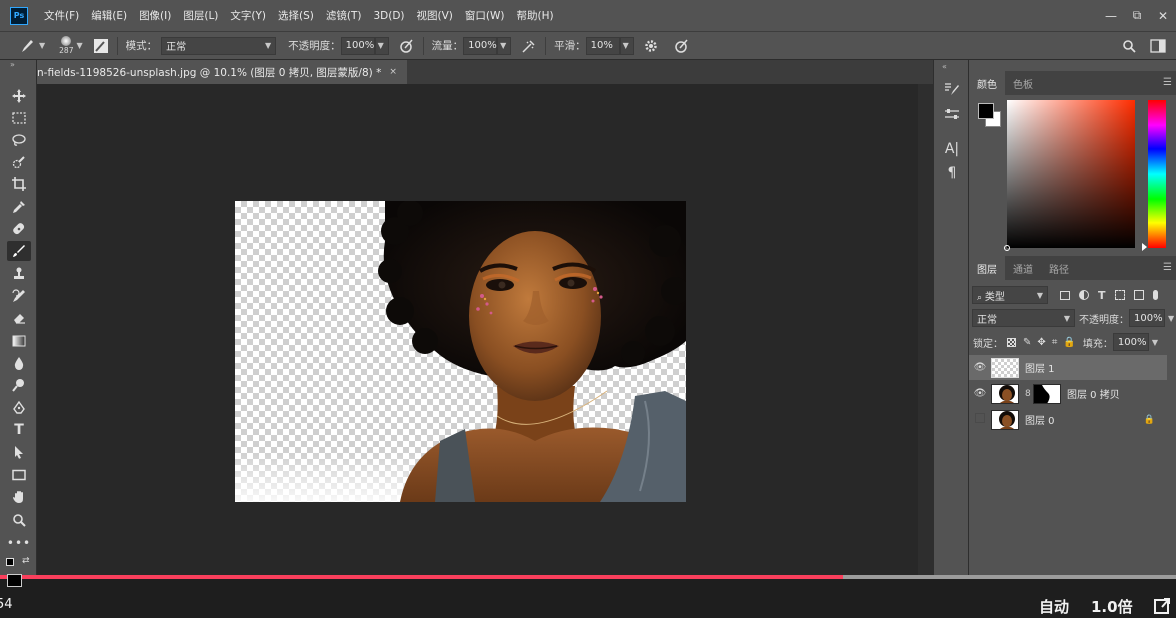  Describe the element at coordinates (388, 16) in the screenshot. I see `menu-3d: 3D(D)` at that location.